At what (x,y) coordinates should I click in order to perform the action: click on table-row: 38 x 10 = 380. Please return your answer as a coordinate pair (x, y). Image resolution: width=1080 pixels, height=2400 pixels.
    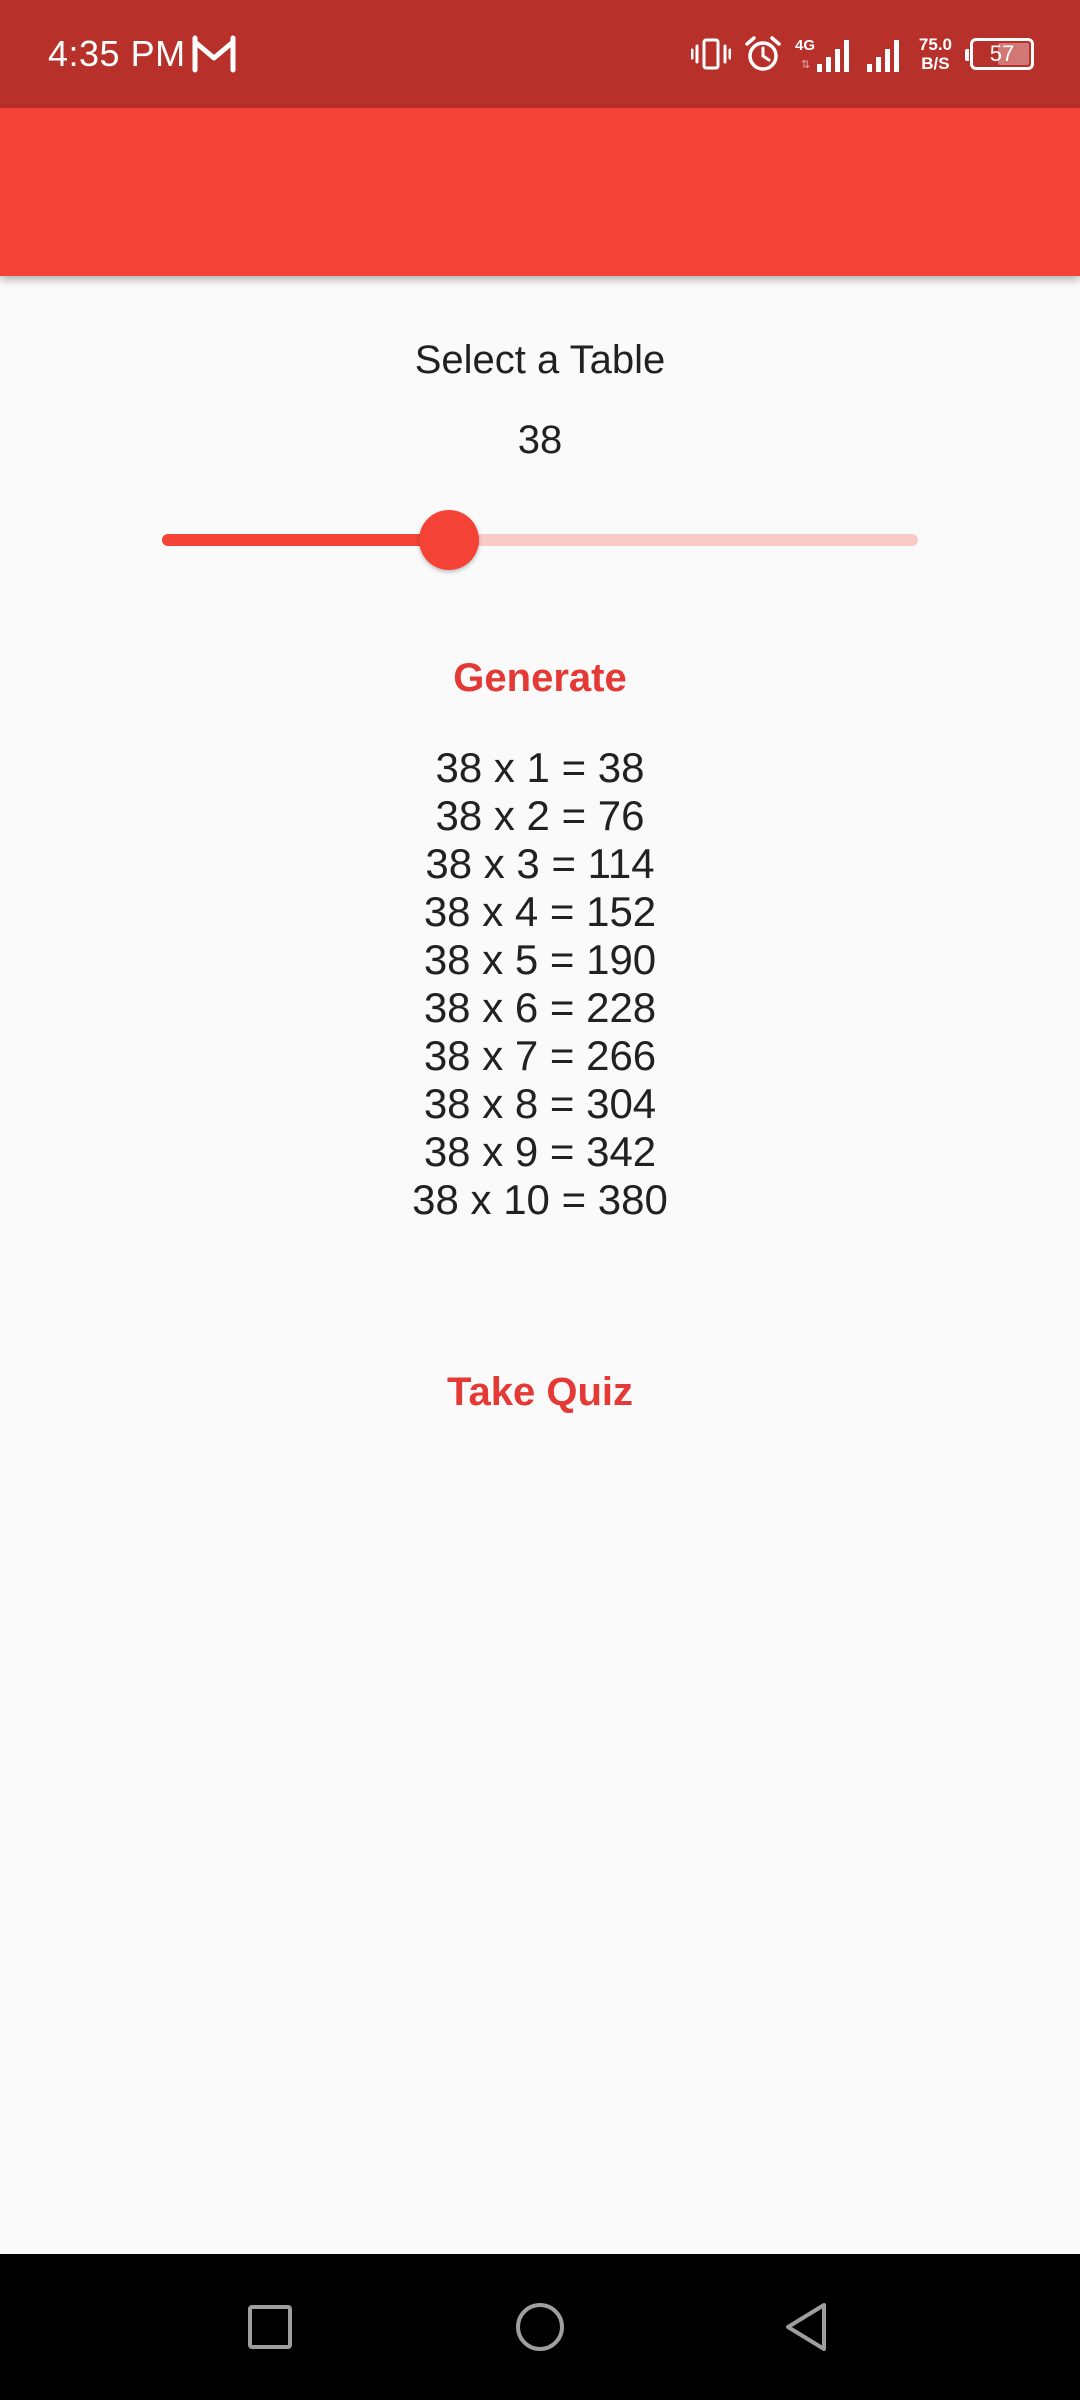
    Looking at the image, I should click on (540, 1199).